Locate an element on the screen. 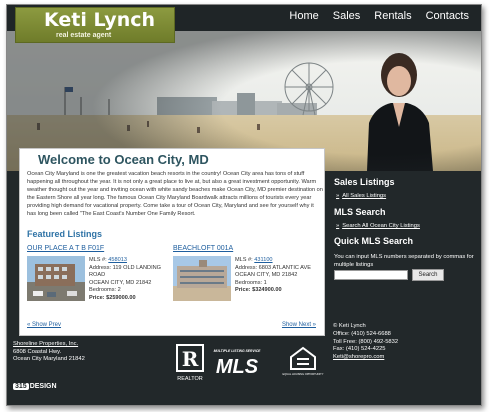 This screenshot has height=412, width=490. design-logo-box: 315 is located at coordinates (21, 386).